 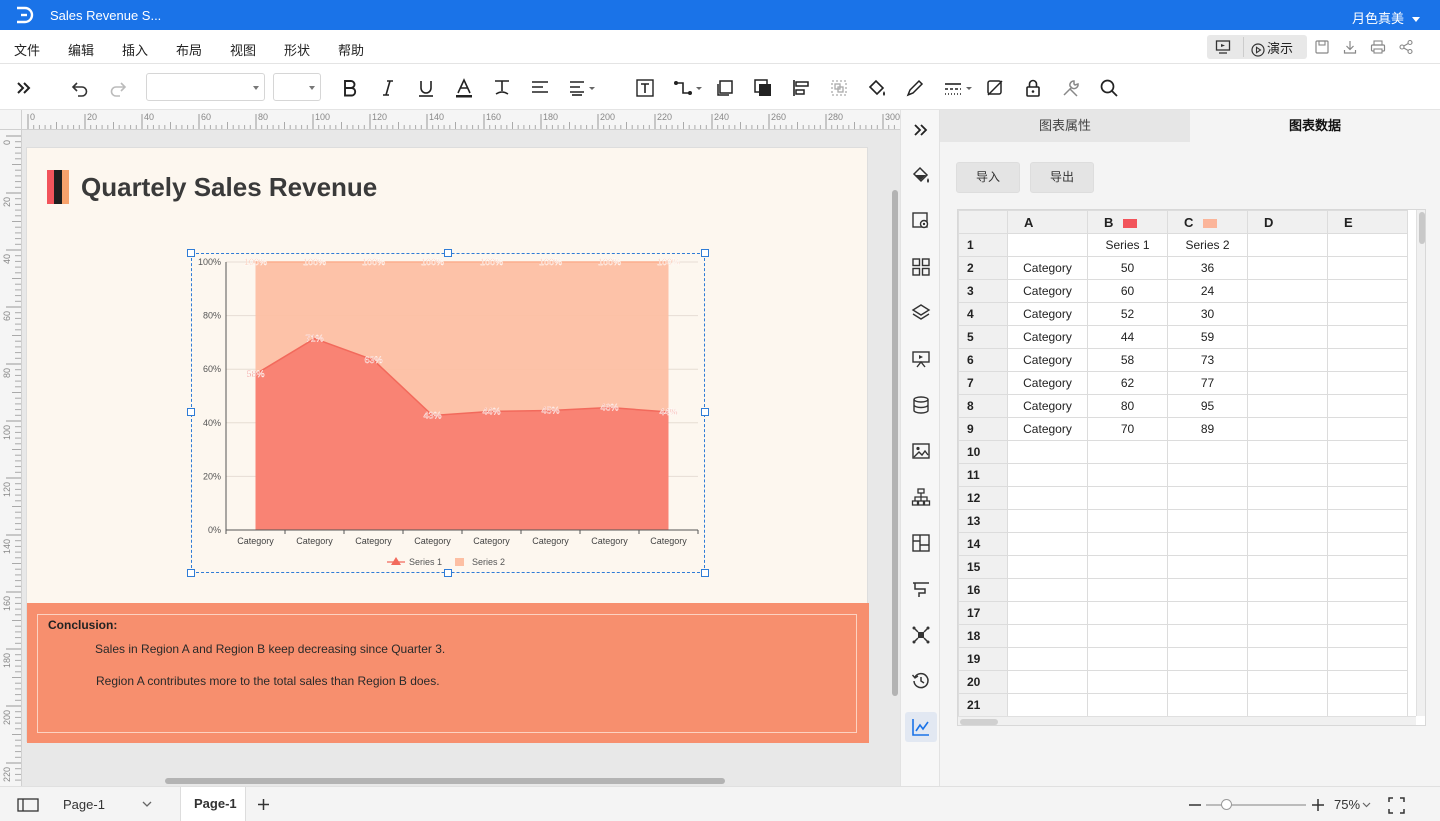 What do you see at coordinates (801, 88) in the screenshot?
I see `align-objects-icon` at bounding box center [801, 88].